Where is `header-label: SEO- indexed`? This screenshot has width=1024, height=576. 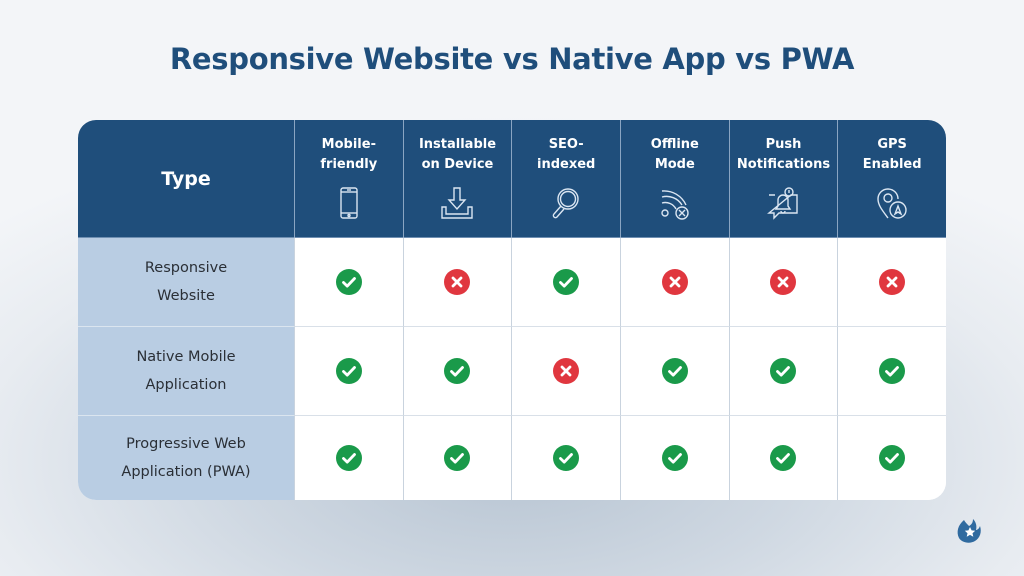
header-label: SEO- indexed is located at coordinates (566, 154).